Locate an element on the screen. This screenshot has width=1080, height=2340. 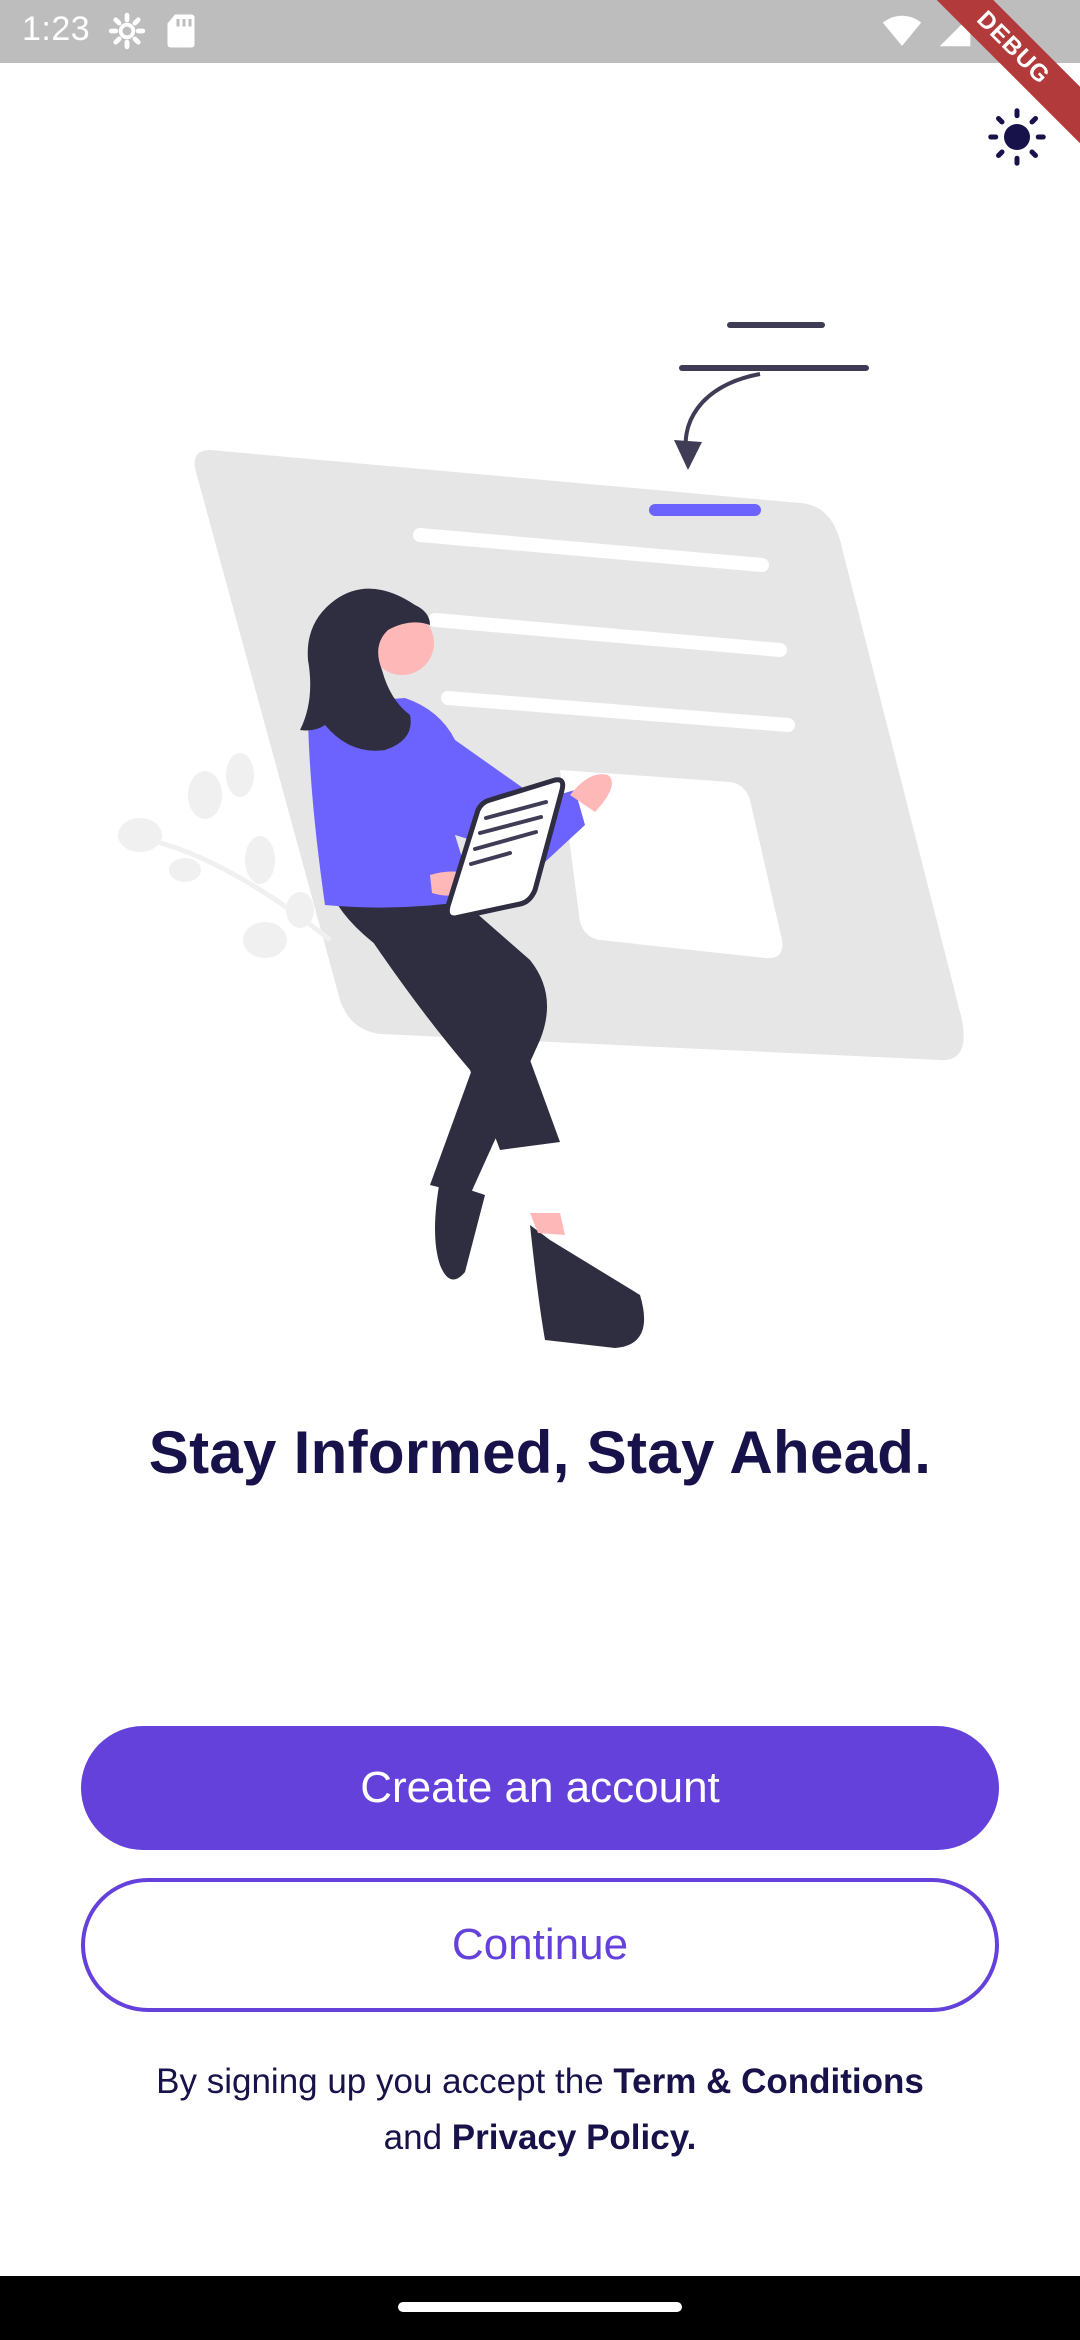
sun-icon is located at coordinates (1017, 139).